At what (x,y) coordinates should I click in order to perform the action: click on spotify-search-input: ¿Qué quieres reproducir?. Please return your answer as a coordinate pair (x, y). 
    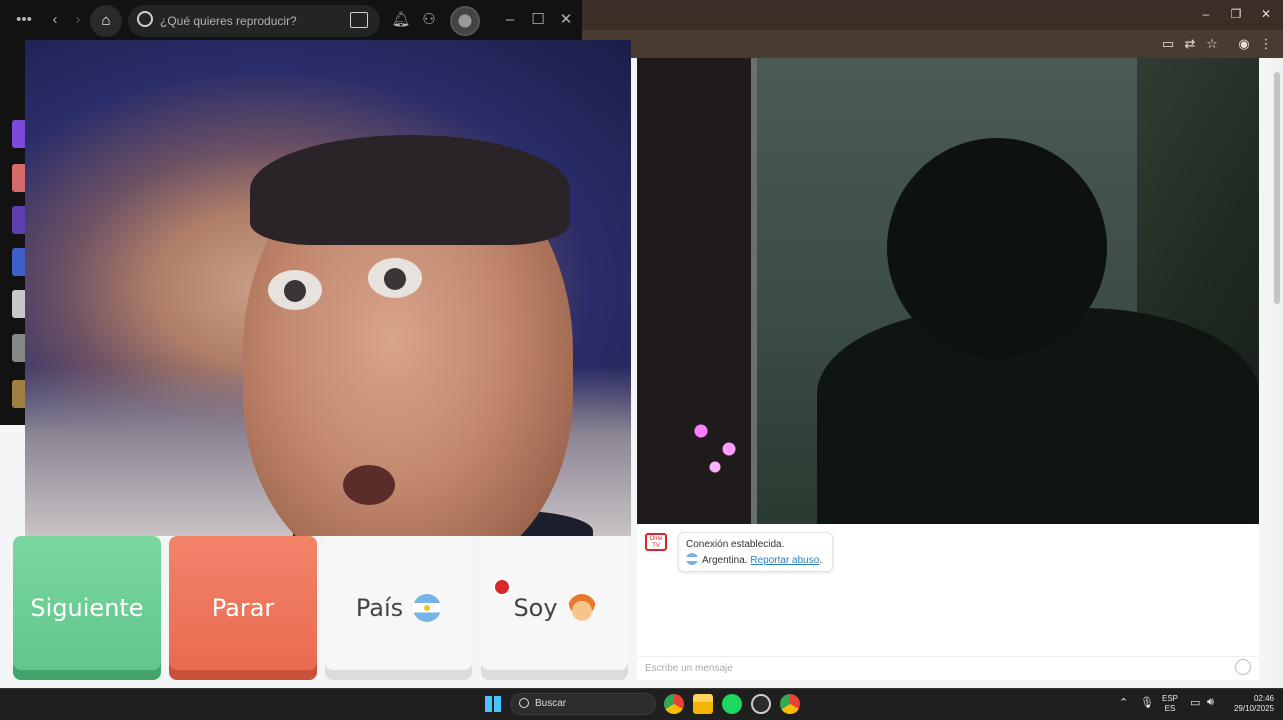
    Looking at the image, I should click on (254, 21).